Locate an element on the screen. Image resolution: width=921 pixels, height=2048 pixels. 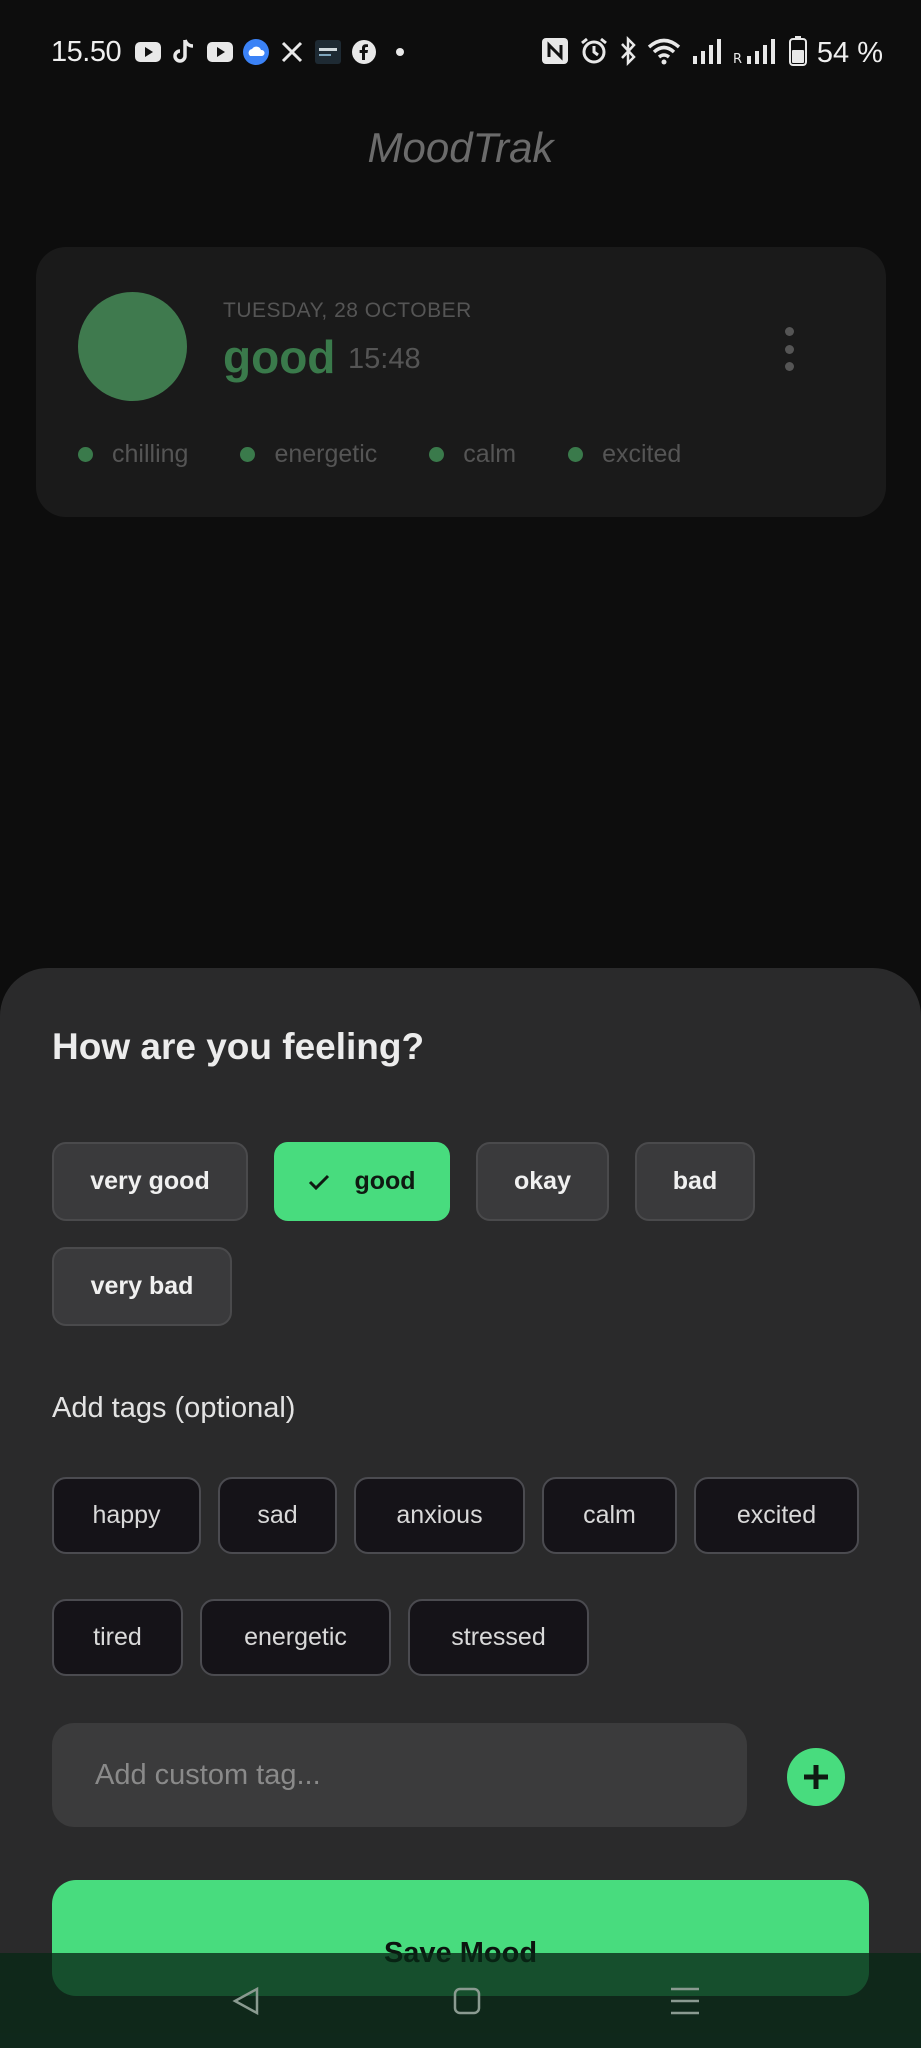
tag-chip-happy: happy is located at coordinates (126, 1515).